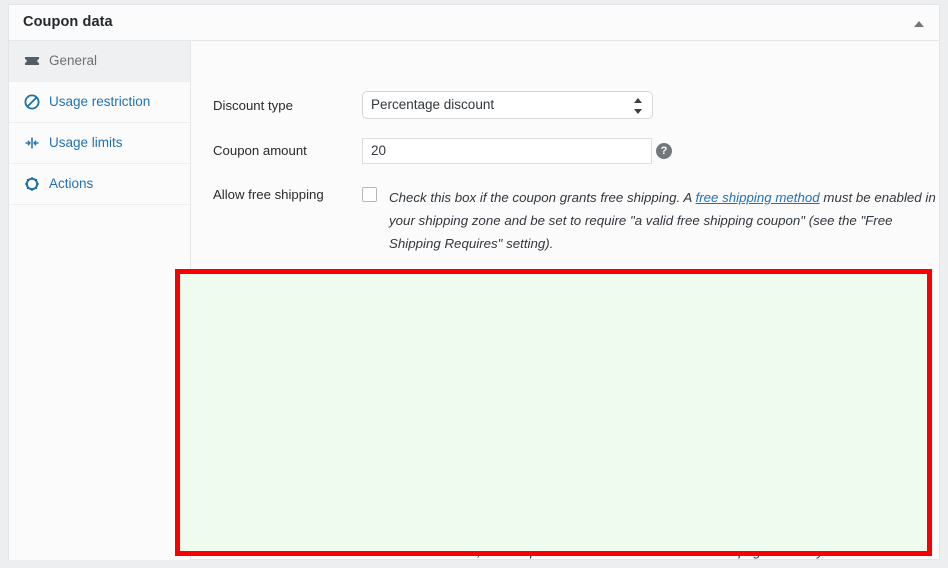  Describe the element at coordinates (68, 22) in the screenshot. I see `page-title: Coupon data` at that location.